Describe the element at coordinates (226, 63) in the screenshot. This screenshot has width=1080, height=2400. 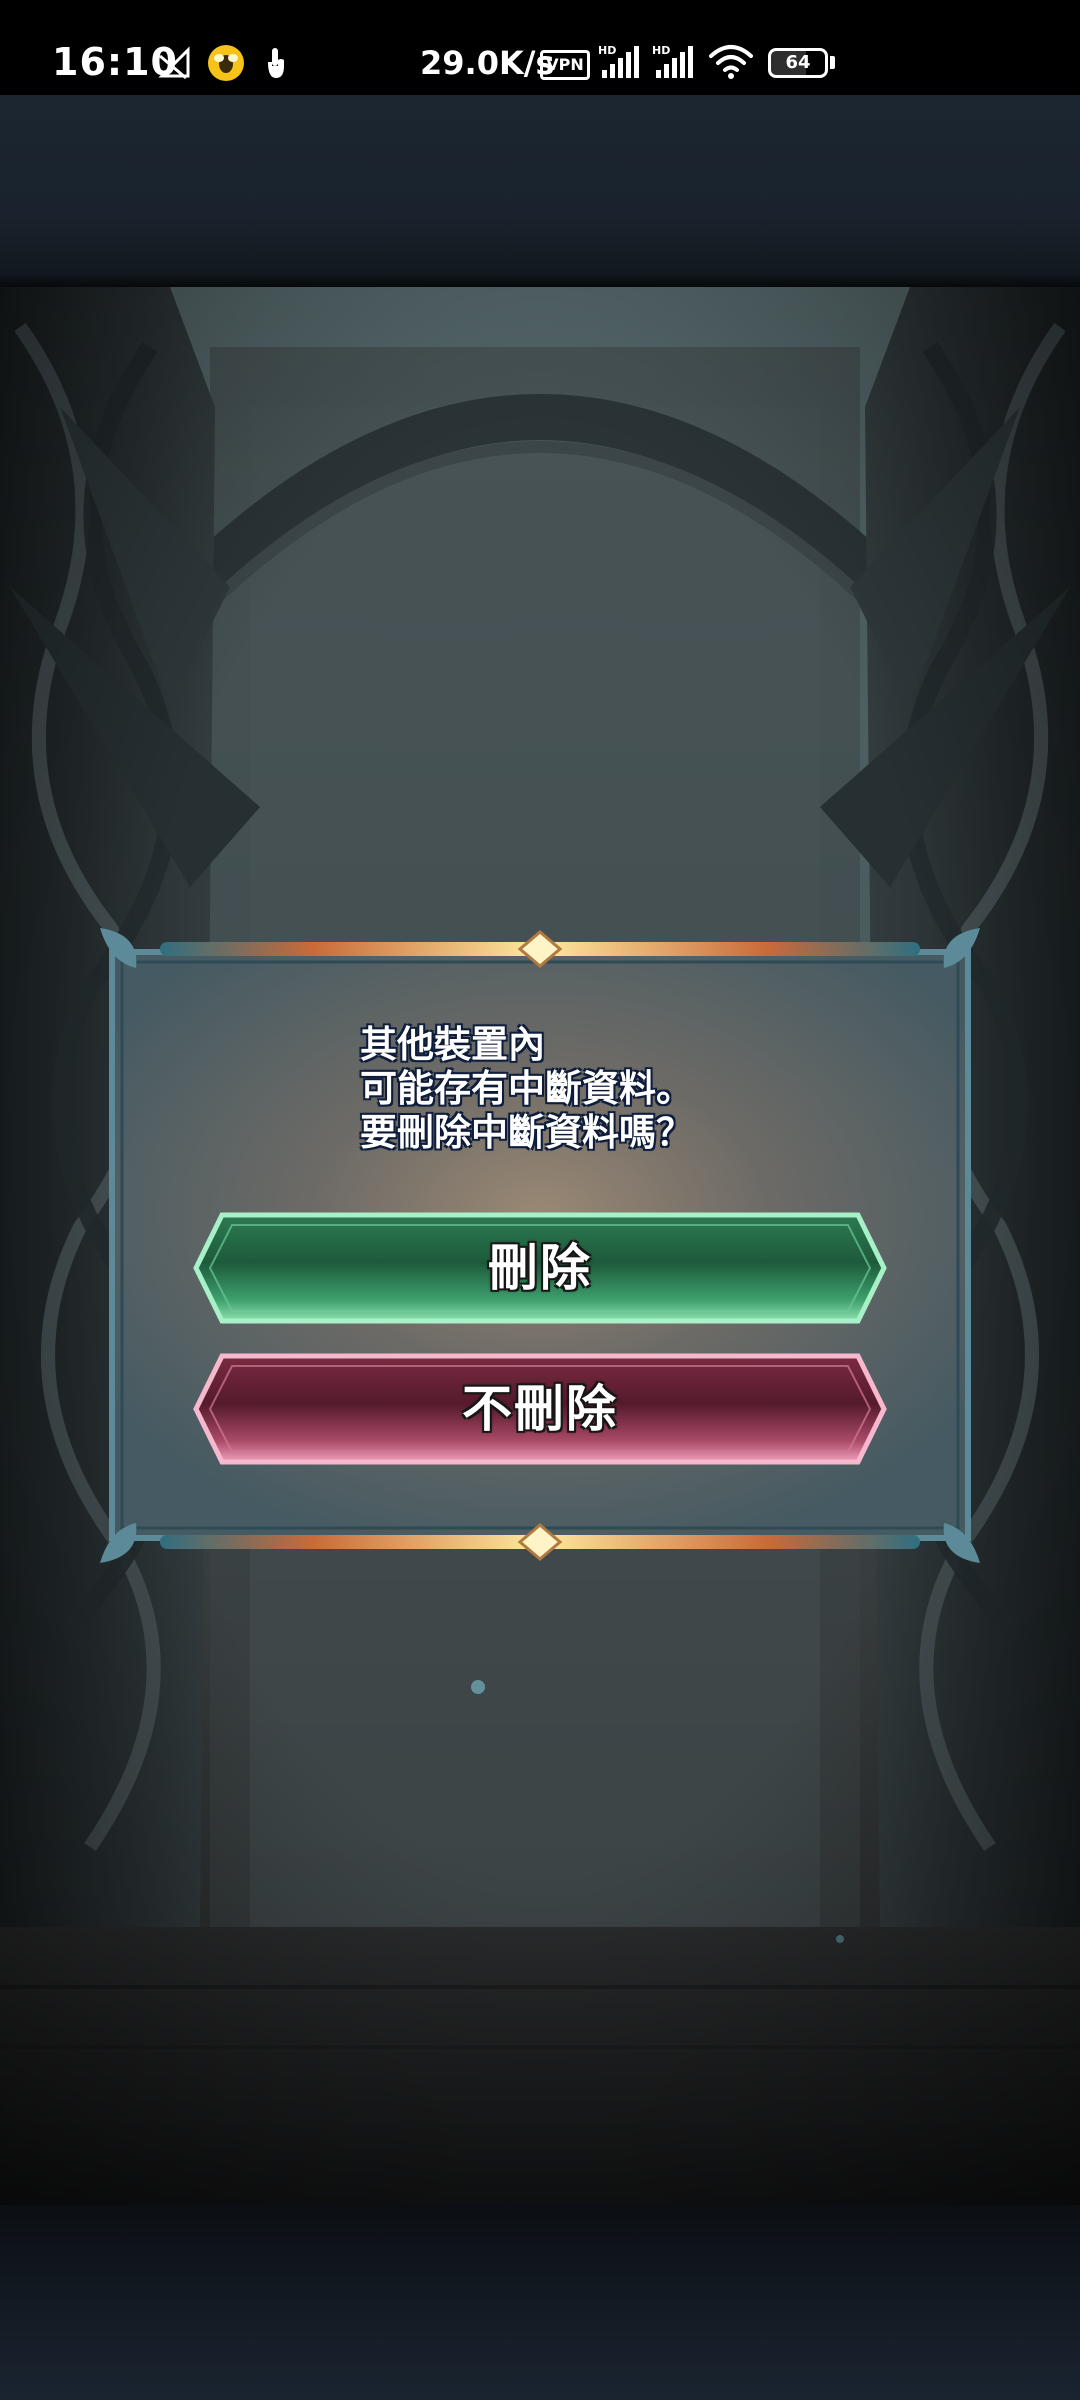
I see `bee-app-icon` at that location.